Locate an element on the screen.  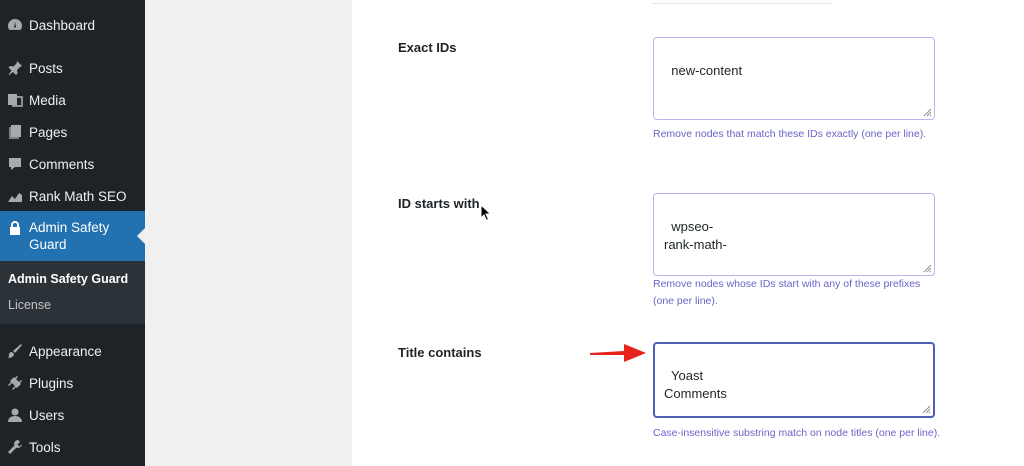
mouse-pointer-icon is located at coordinates (486, 213).